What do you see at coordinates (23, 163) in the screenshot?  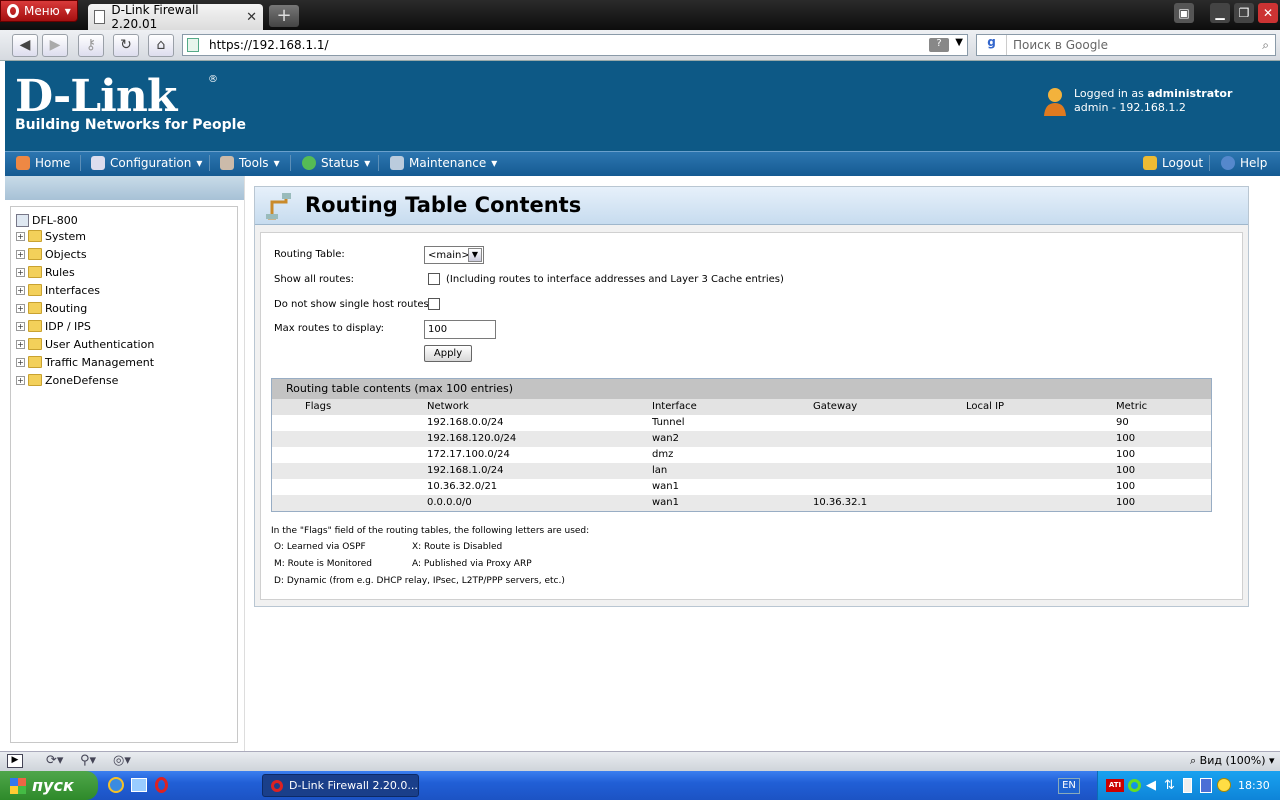 I see `home-nav-icon` at bounding box center [23, 163].